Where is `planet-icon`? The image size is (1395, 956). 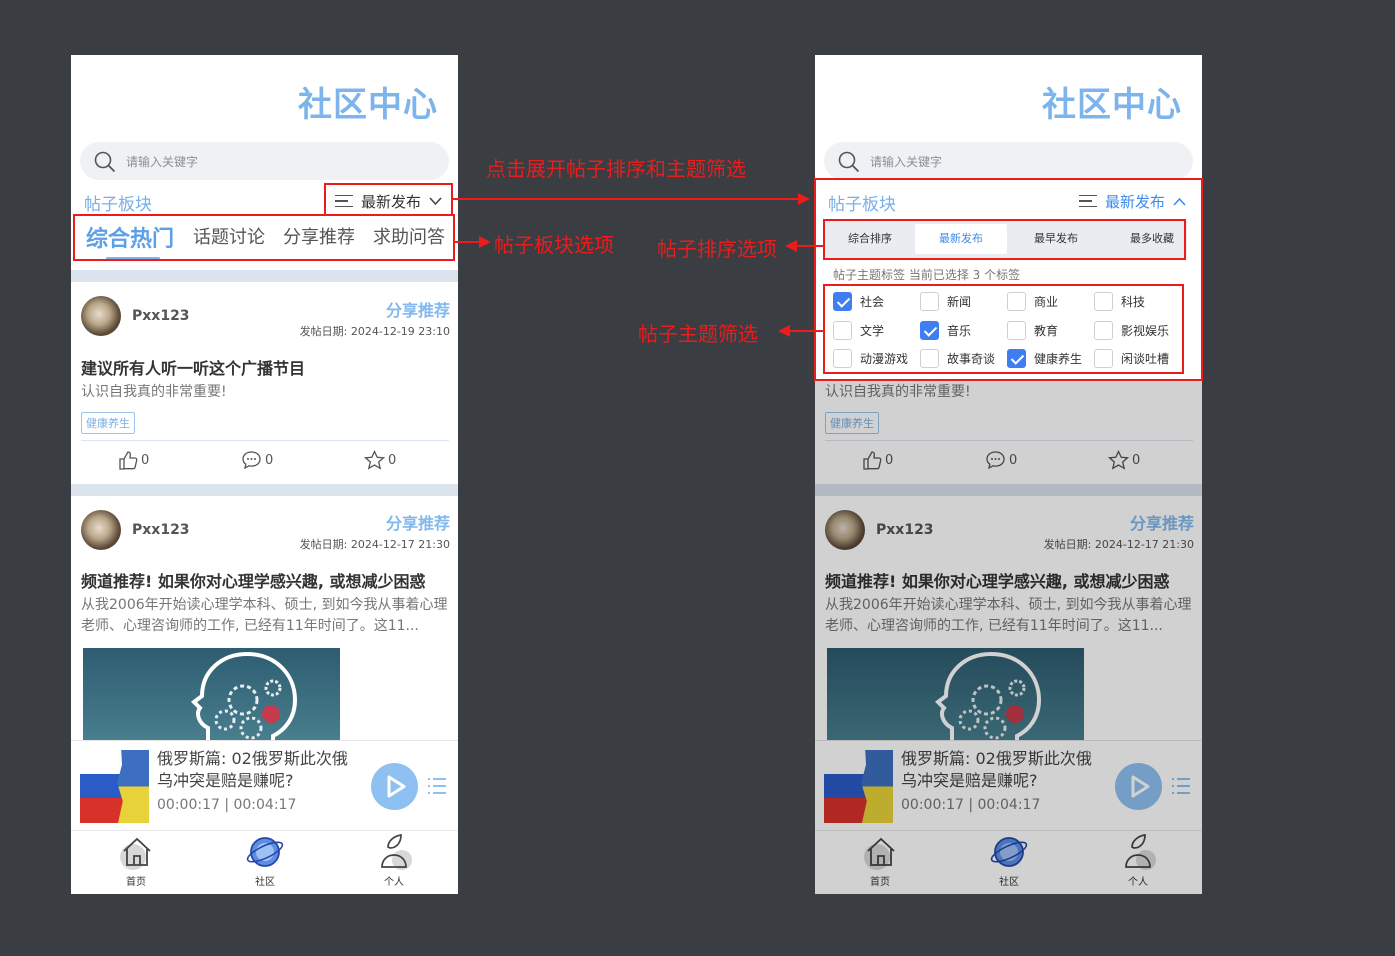 planet-icon is located at coordinates (265, 852).